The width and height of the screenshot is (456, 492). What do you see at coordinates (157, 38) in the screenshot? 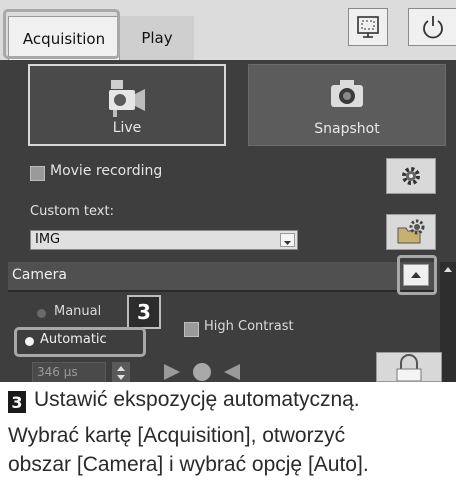
I see `tab-play: Play` at bounding box center [157, 38].